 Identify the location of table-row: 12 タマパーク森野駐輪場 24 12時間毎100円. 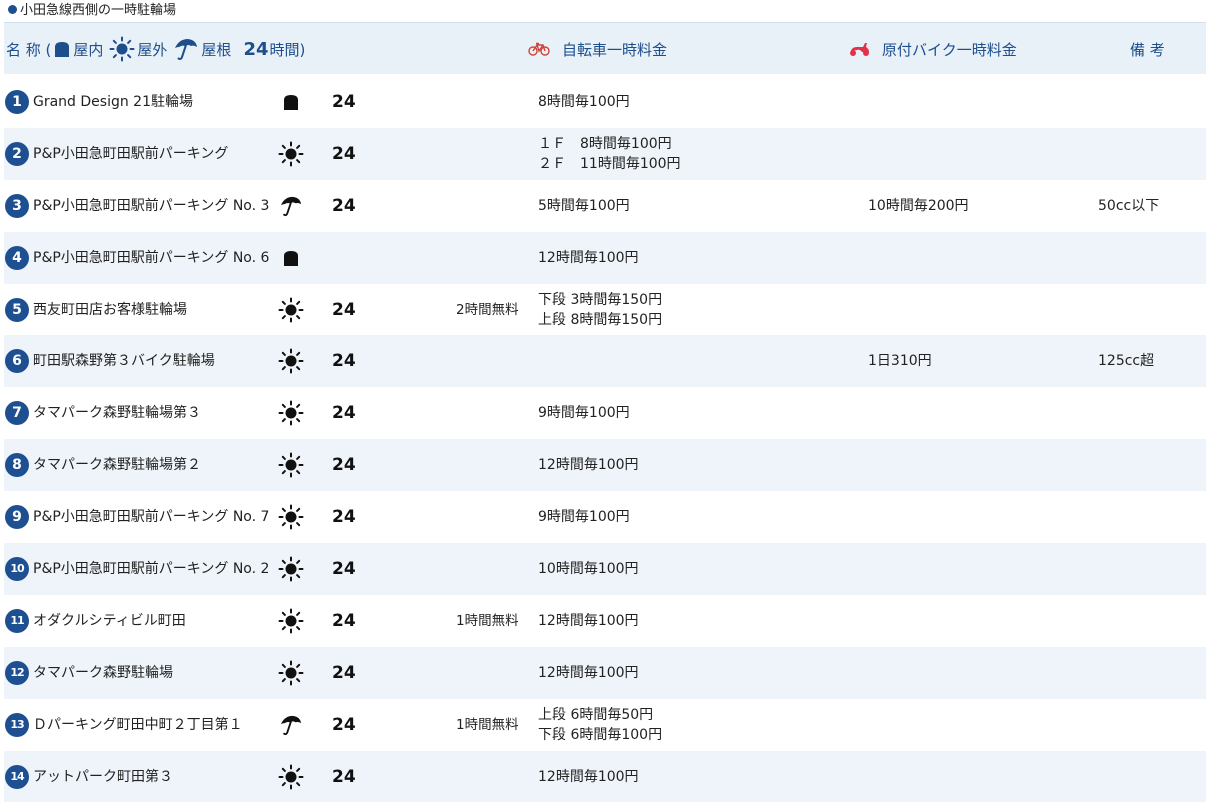
(605, 672).